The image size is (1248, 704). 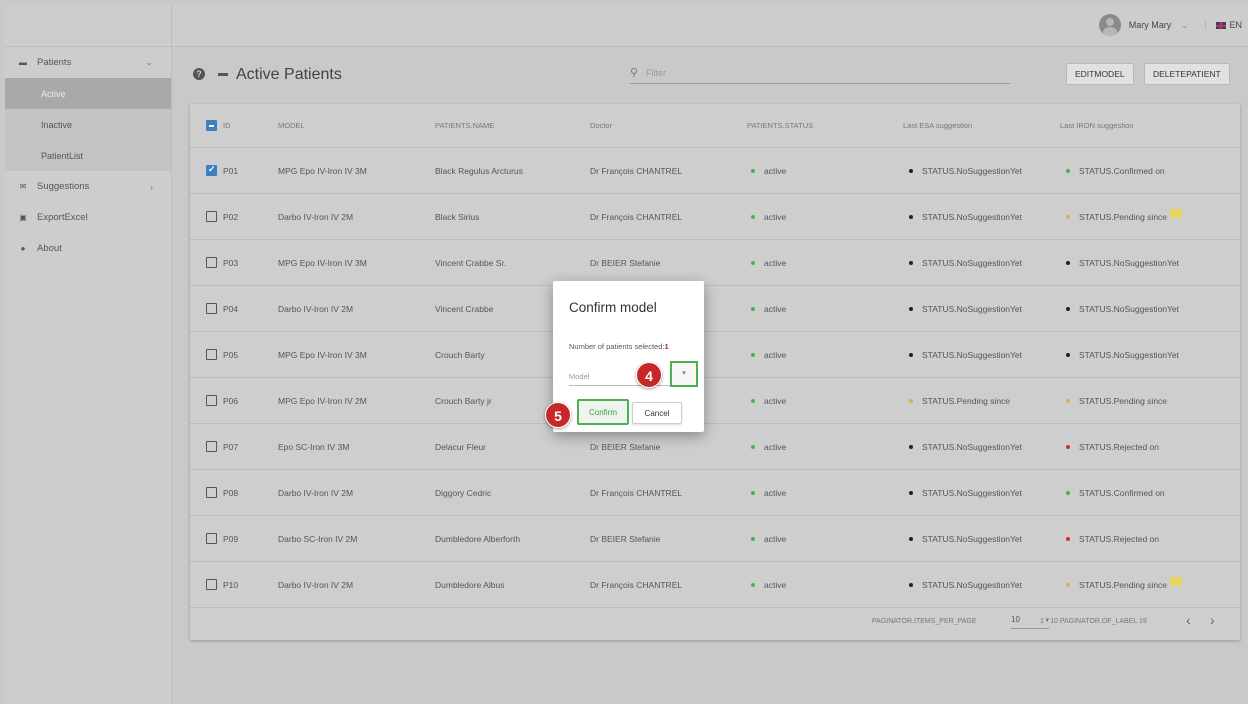 I want to click on step-badge-5: 5, so click(x=558, y=415).